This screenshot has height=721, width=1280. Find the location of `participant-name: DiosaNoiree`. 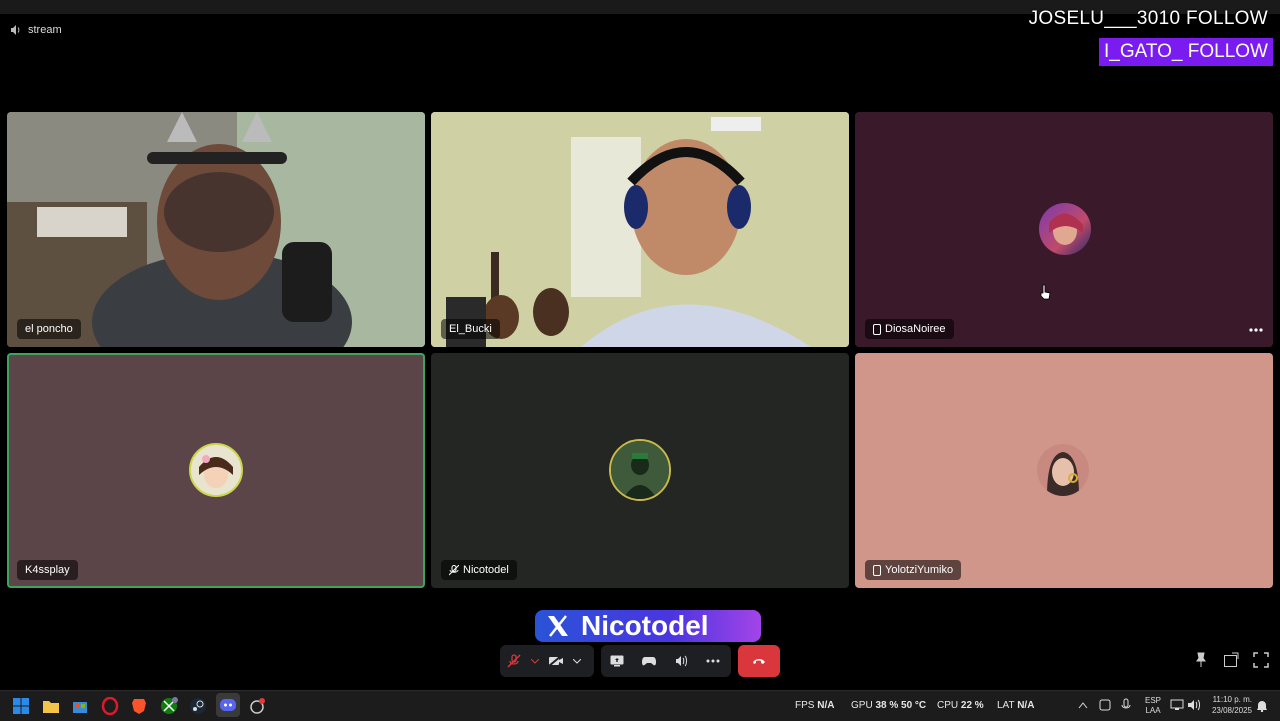

participant-name: DiosaNoiree is located at coordinates (915, 329).